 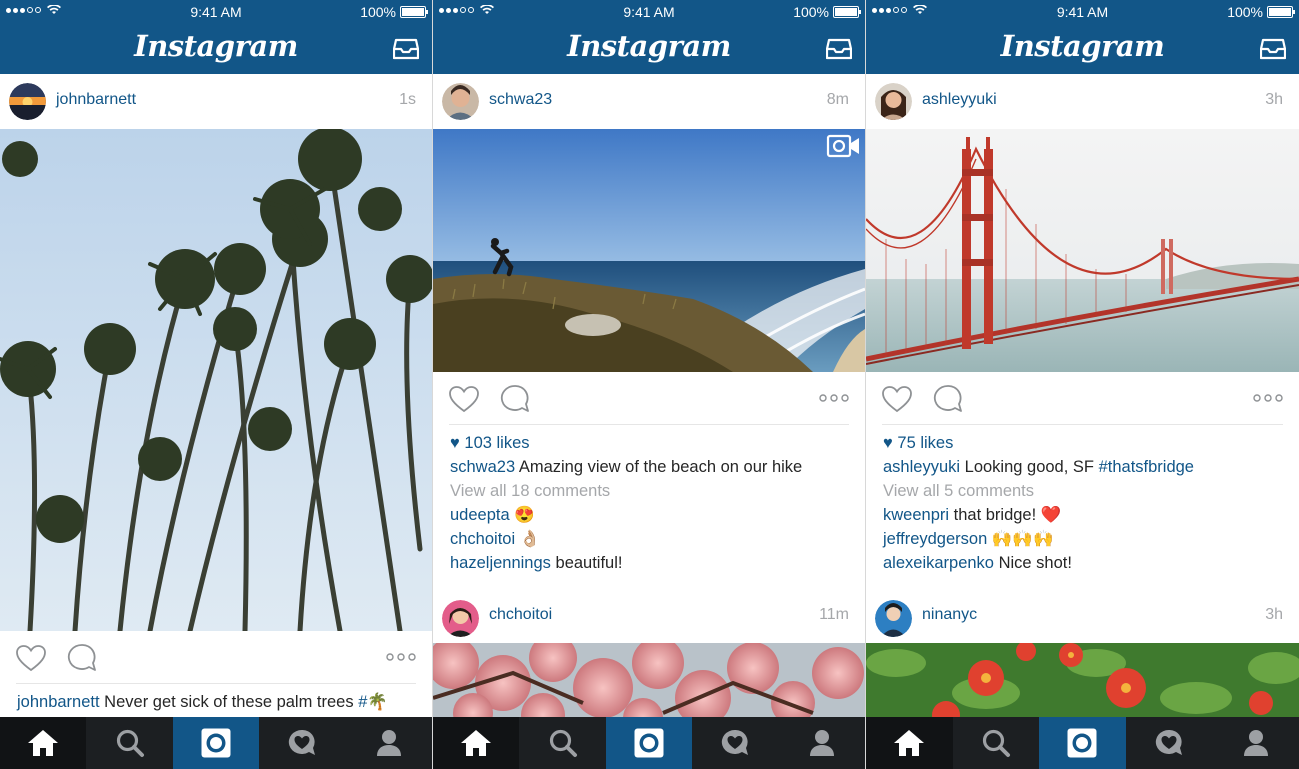 What do you see at coordinates (216, 101) in the screenshot?
I see `post-header: johnbarnett 1s` at bounding box center [216, 101].